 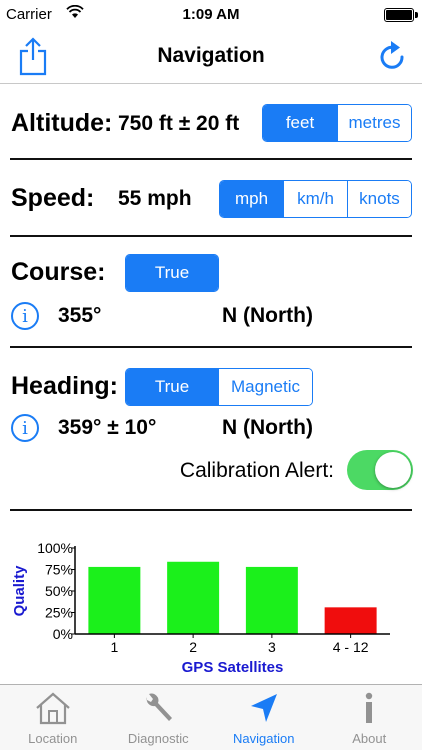 I want to click on speed-unit-mph: mph, so click(x=251, y=199).